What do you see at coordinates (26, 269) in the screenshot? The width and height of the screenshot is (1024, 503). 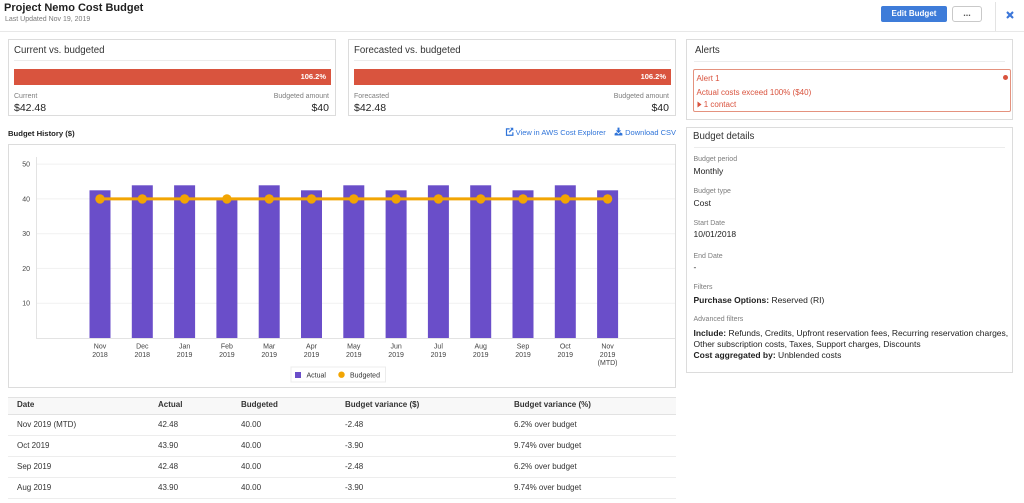 I see `svg-text: 20` at bounding box center [26, 269].